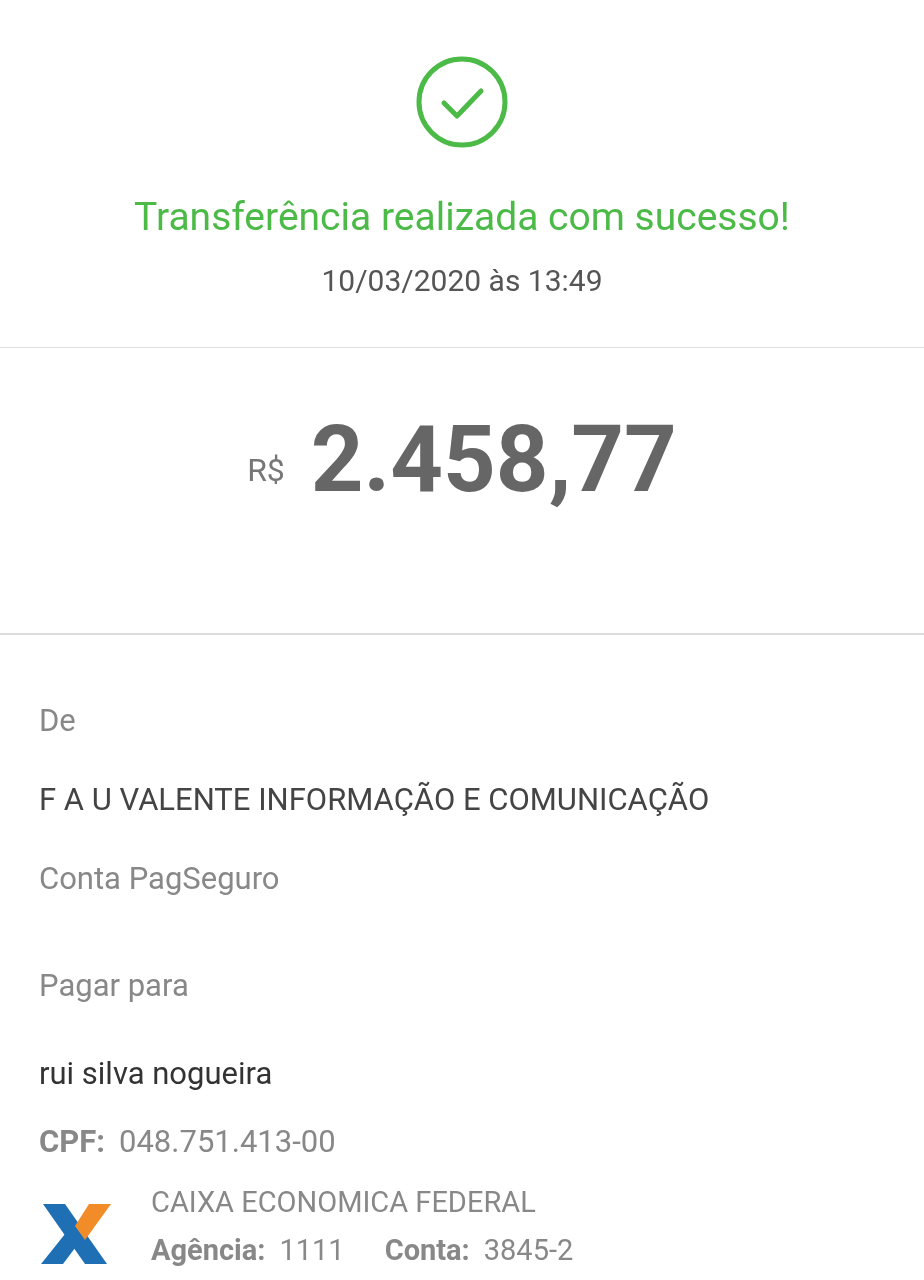  Describe the element at coordinates (208, 1250) in the screenshot. I see `agency-label: Agência:` at that location.